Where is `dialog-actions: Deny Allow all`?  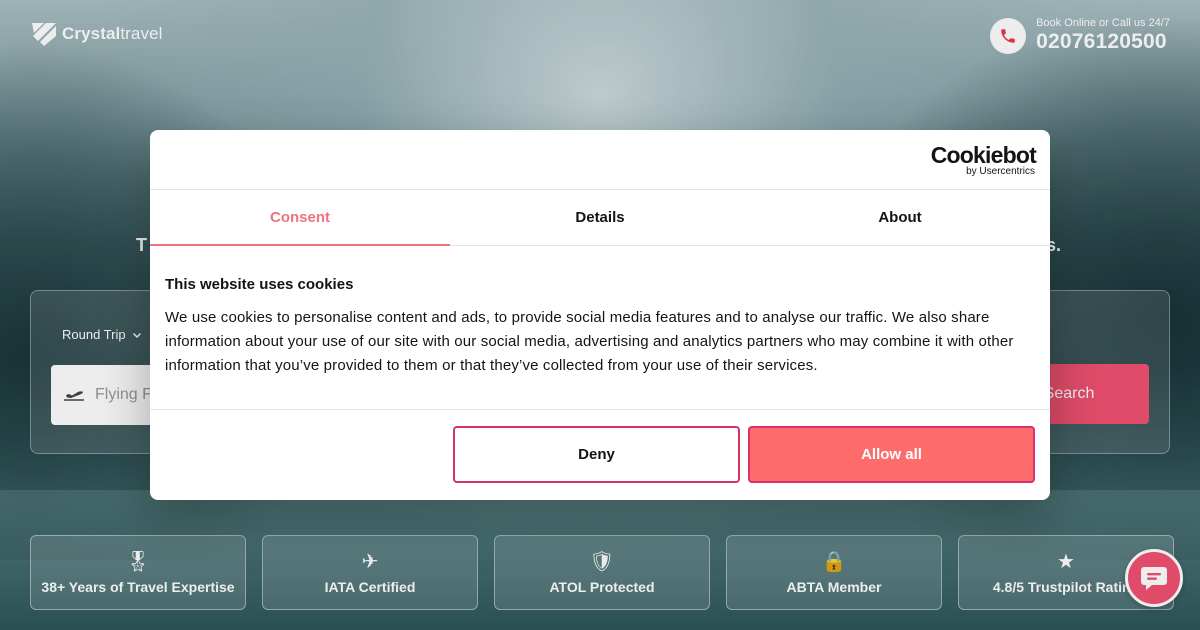
dialog-actions: Deny Allow all is located at coordinates (600, 455).